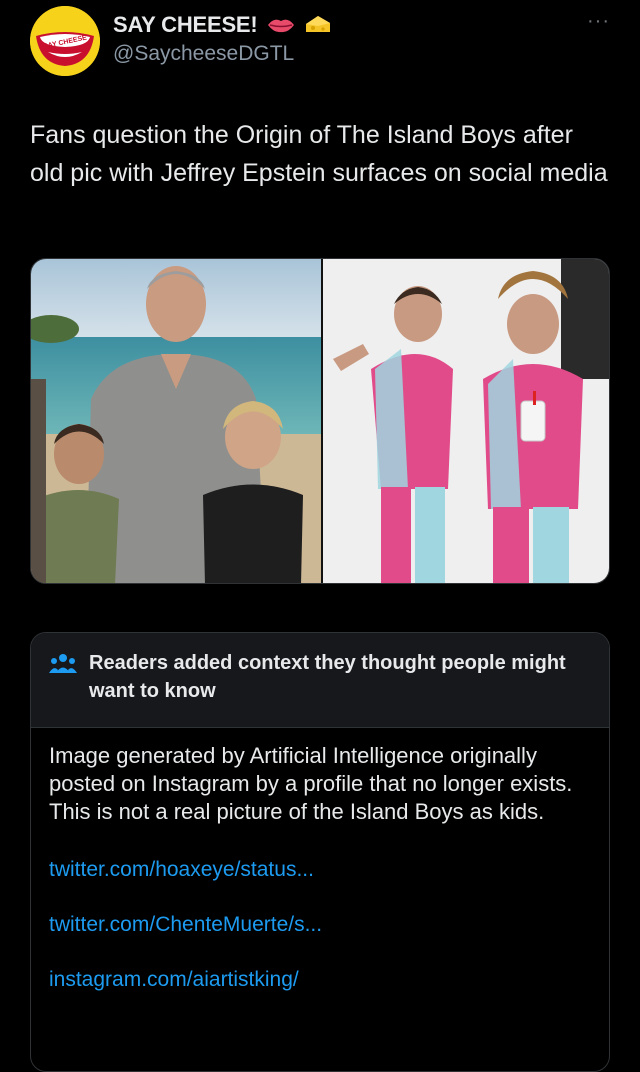 The width and height of the screenshot is (640, 1072). Describe the element at coordinates (598, 21) in the screenshot. I see `more-options-icon: ···` at that location.